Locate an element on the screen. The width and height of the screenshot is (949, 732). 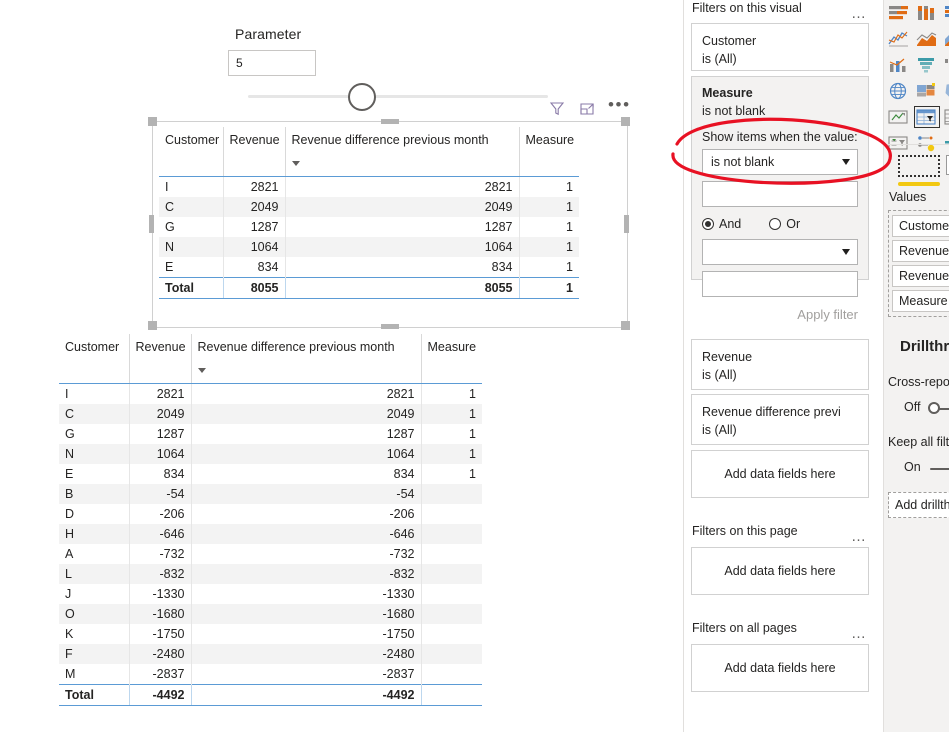
field-pill: Measure is located at coordinates (920, 301).